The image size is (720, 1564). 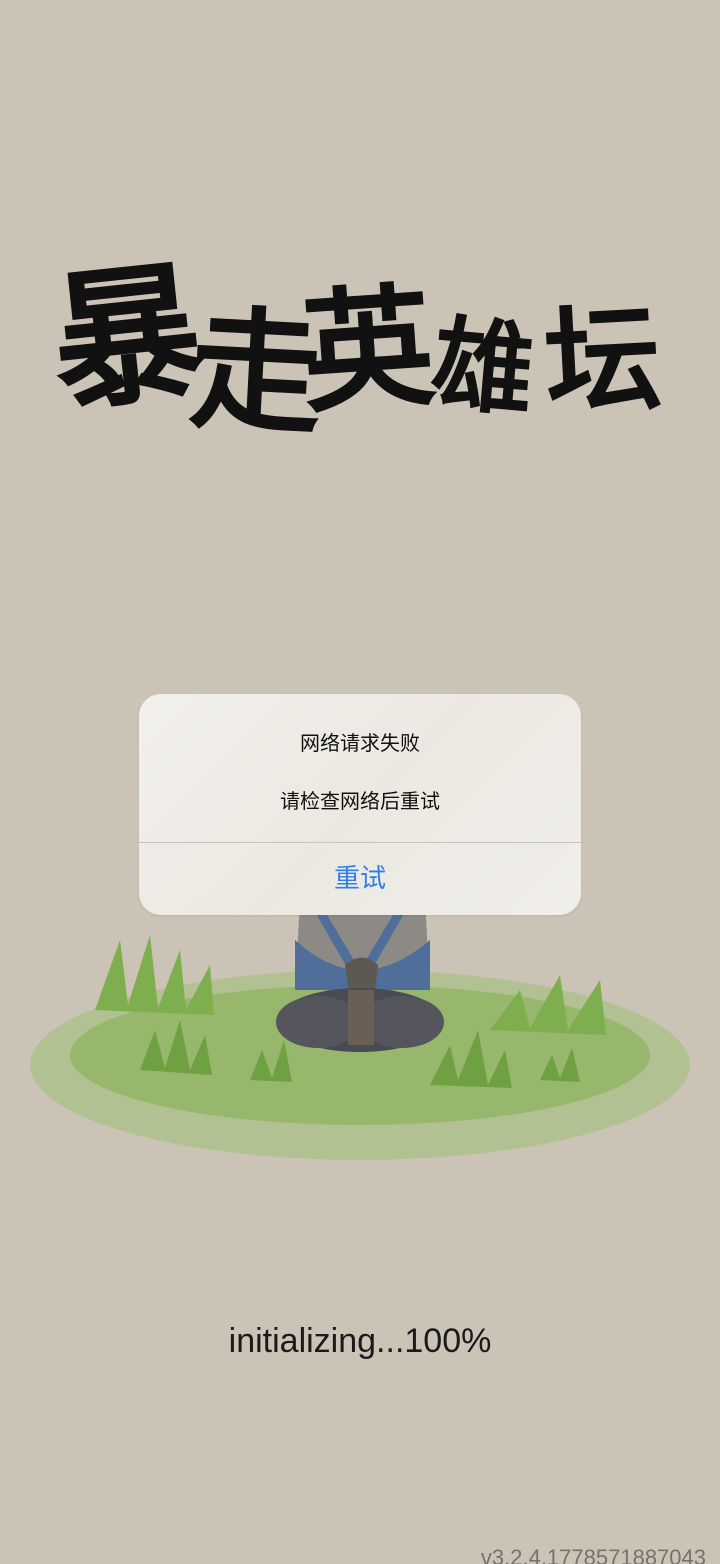 I want to click on game-logo: 暴 走 英 雄 坛, so click(x=360, y=355).